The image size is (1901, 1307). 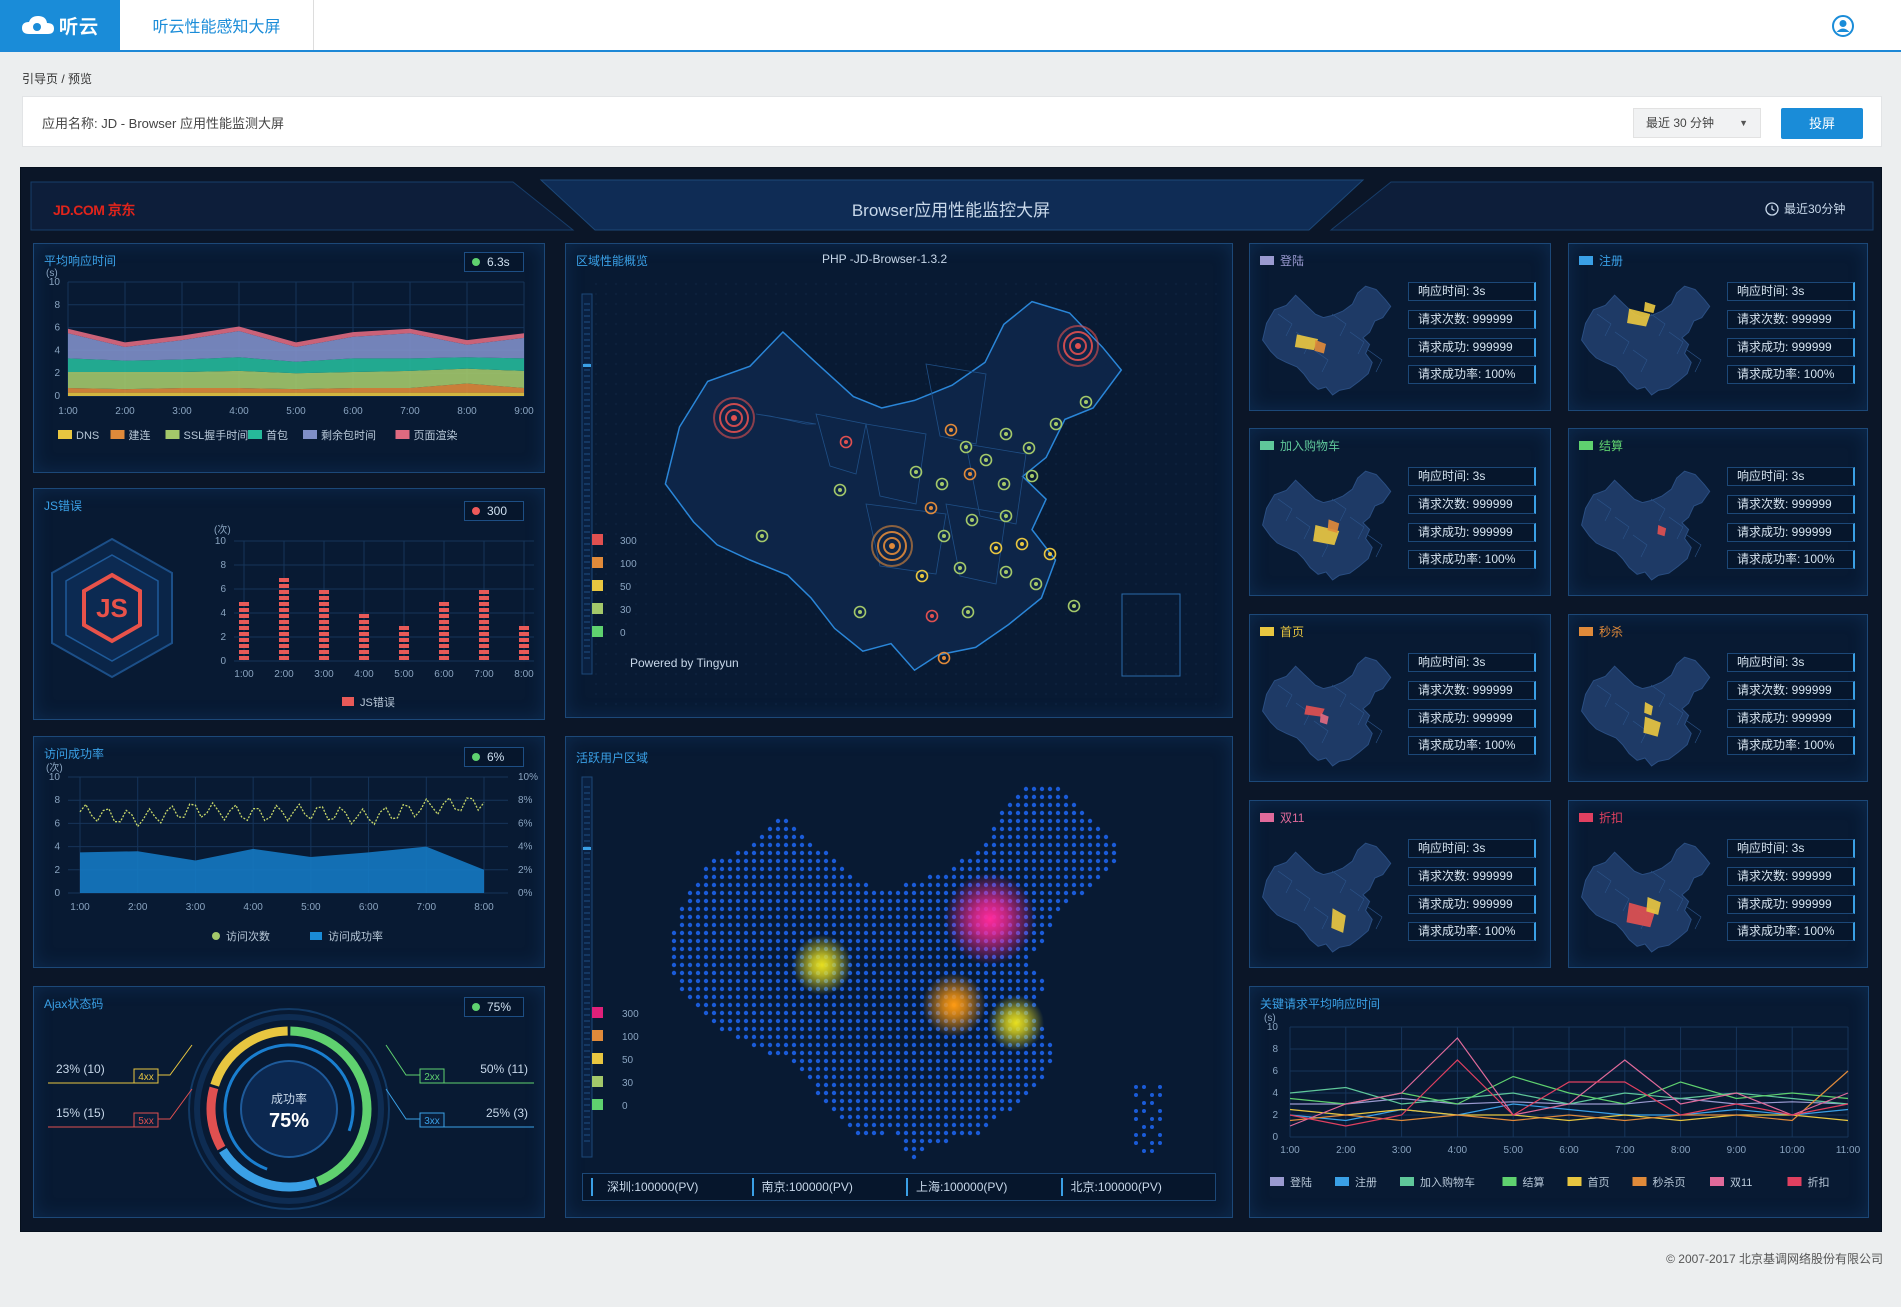 What do you see at coordinates (1697, 123) in the screenshot?
I see `time-range-select: 最近 30 分钟 ▼` at bounding box center [1697, 123].